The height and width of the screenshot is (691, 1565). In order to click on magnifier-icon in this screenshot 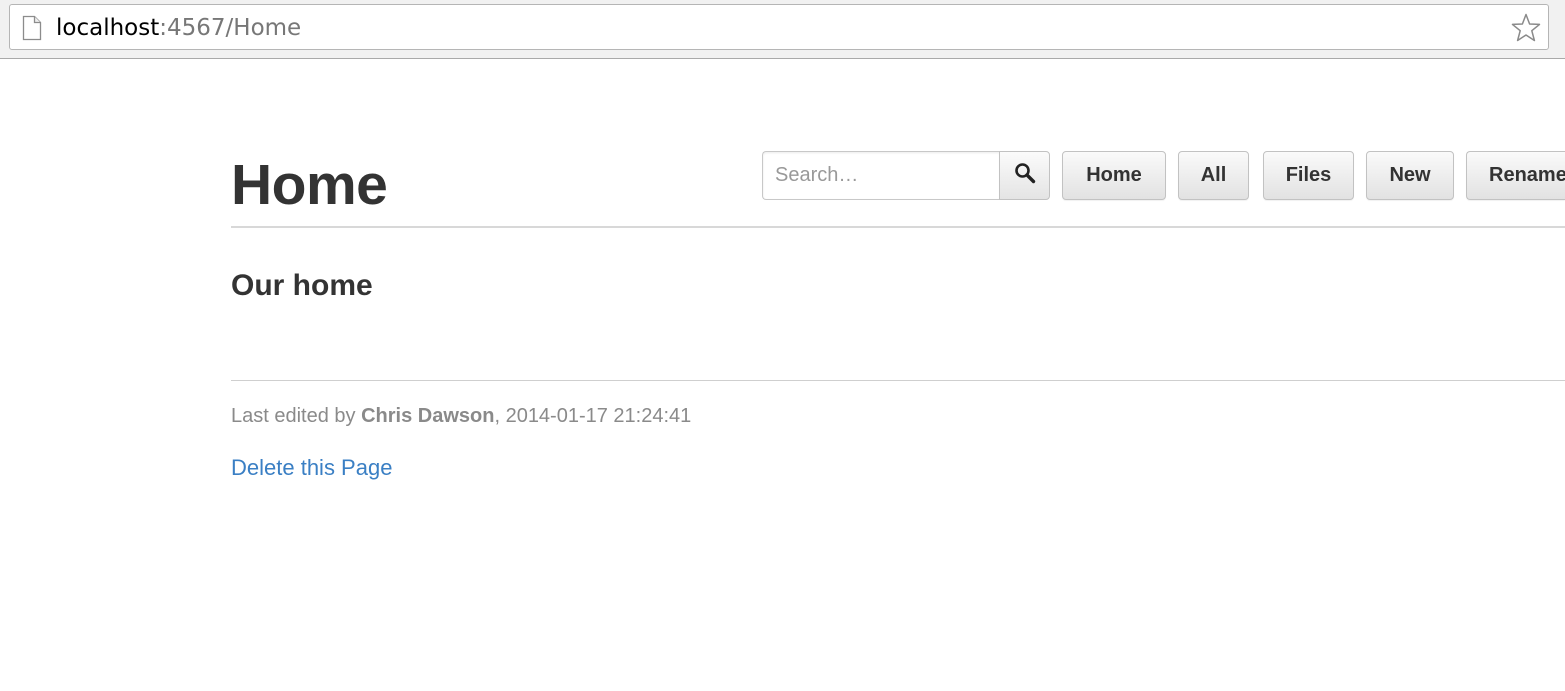, I will do `click(1025, 175)`.